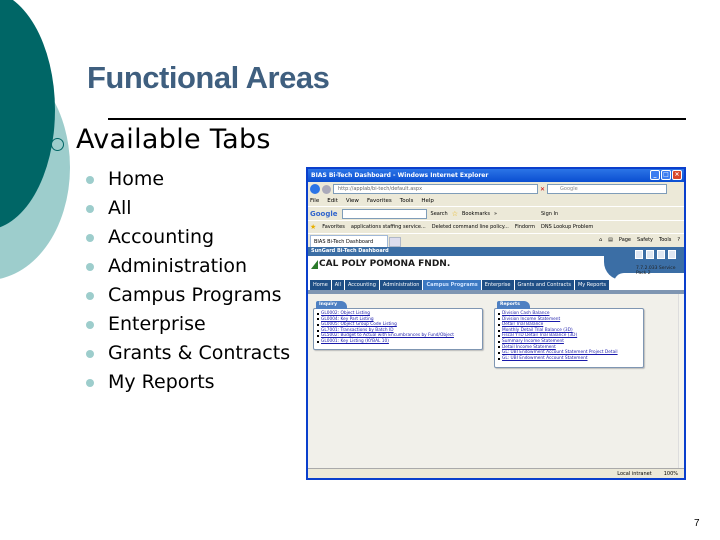 The height and width of the screenshot is (540, 720). I want to click on google-toolbar: Google Search ☆ Bookmarks » Sign In, so click(496, 213).